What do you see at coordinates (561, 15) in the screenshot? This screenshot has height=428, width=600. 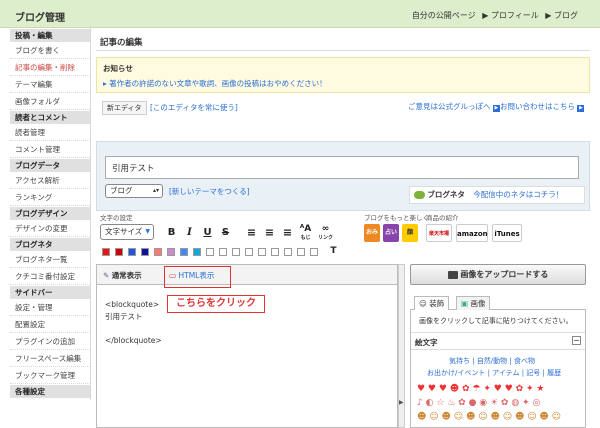 I see `blog-link: ▶ ブログ` at bounding box center [561, 15].